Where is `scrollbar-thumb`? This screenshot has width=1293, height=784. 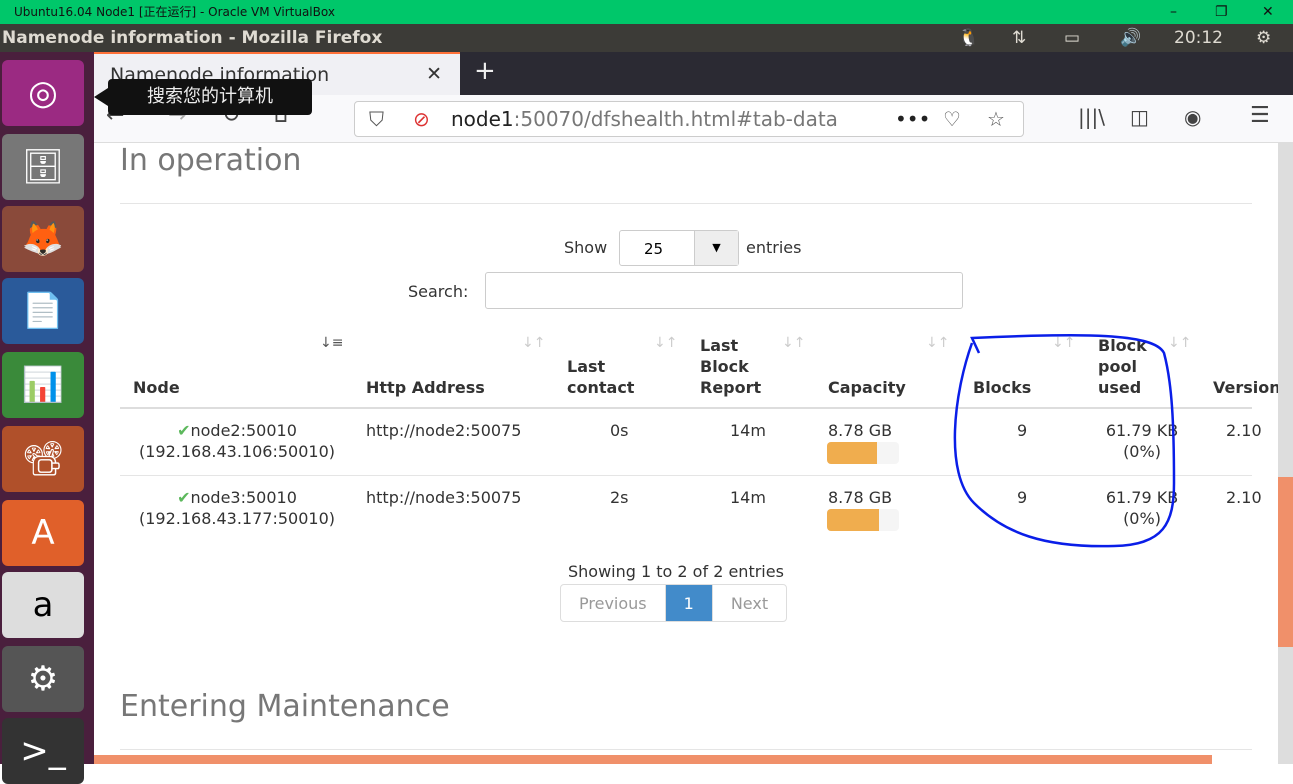
scrollbar-thumb is located at coordinates (1285, 562).